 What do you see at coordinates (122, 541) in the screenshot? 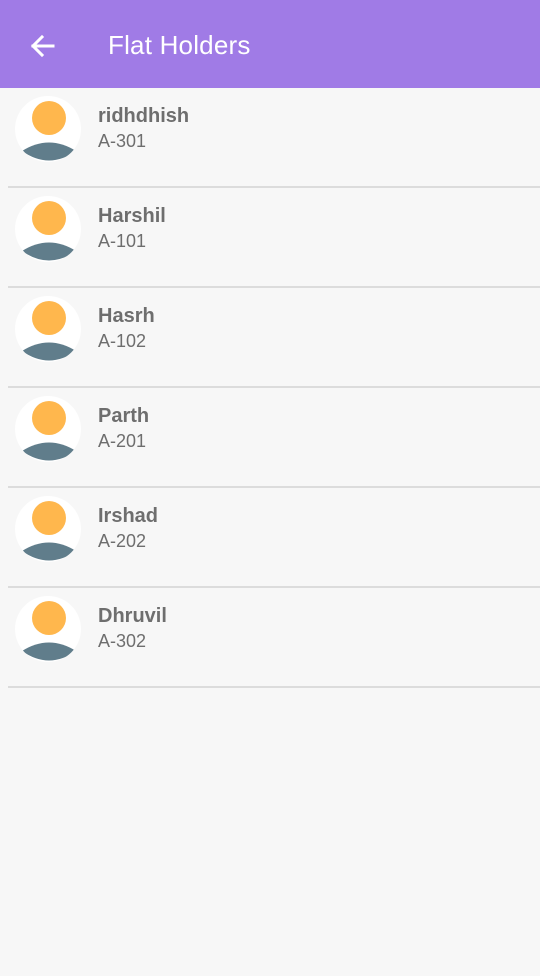
I see `flat-number: A-202` at bounding box center [122, 541].